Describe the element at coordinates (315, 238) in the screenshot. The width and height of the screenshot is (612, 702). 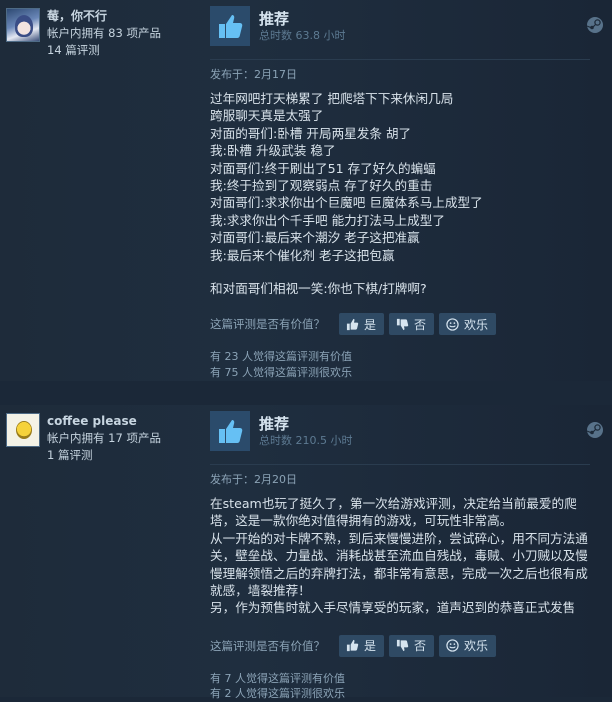
I see `review-line: 对面哥们:最后来个潮汐 老子这把准赢` at that location.